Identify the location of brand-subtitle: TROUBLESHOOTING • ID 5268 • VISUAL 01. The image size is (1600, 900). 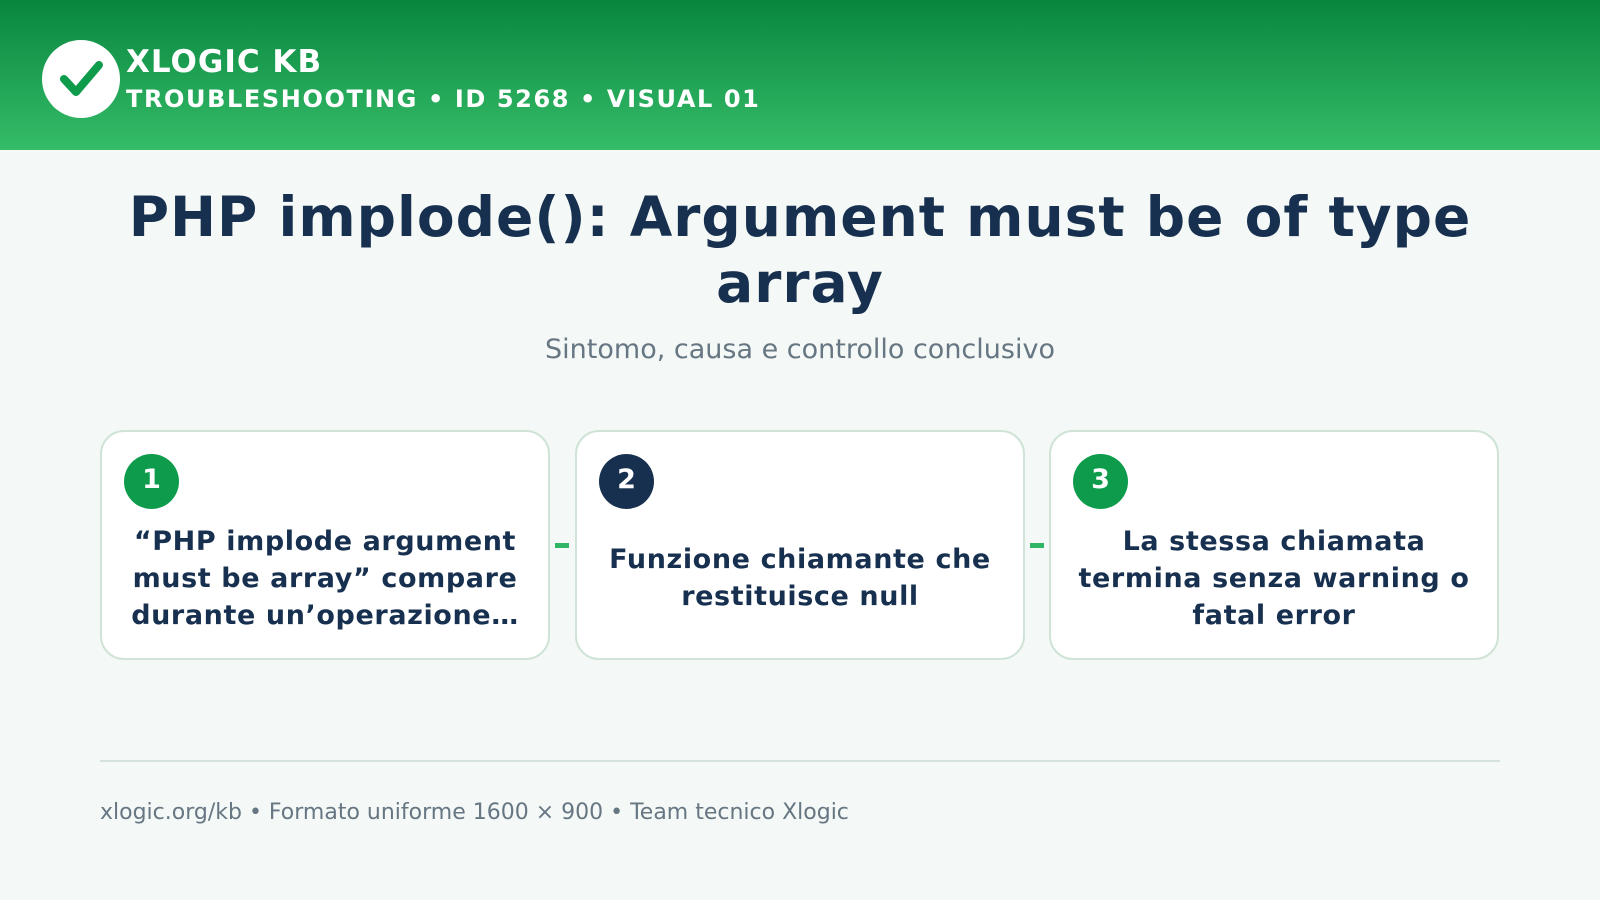
(443, 99).